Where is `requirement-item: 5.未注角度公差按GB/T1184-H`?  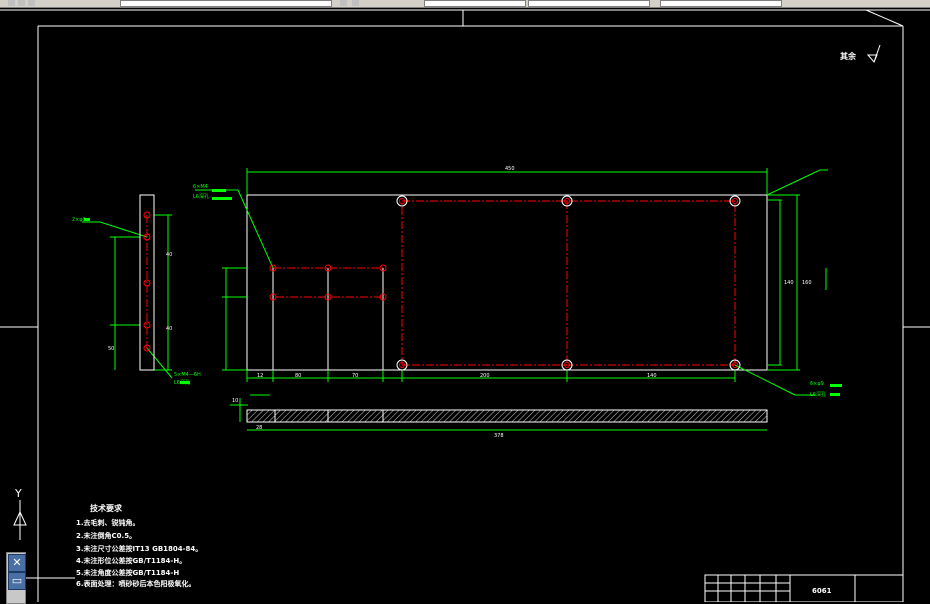 requirement-item: 5.未注角度公差按GB/T1184-H is located at coordinates (128, 573).